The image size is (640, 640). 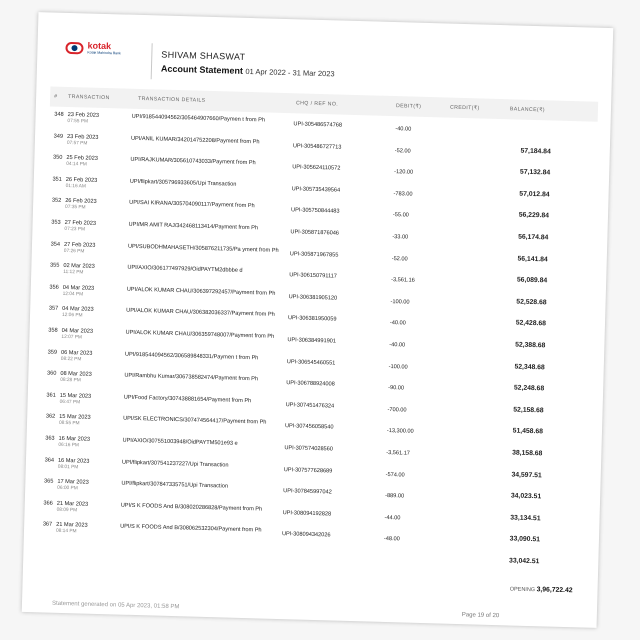 I want to click on row-date, so click(x=84, y=545).